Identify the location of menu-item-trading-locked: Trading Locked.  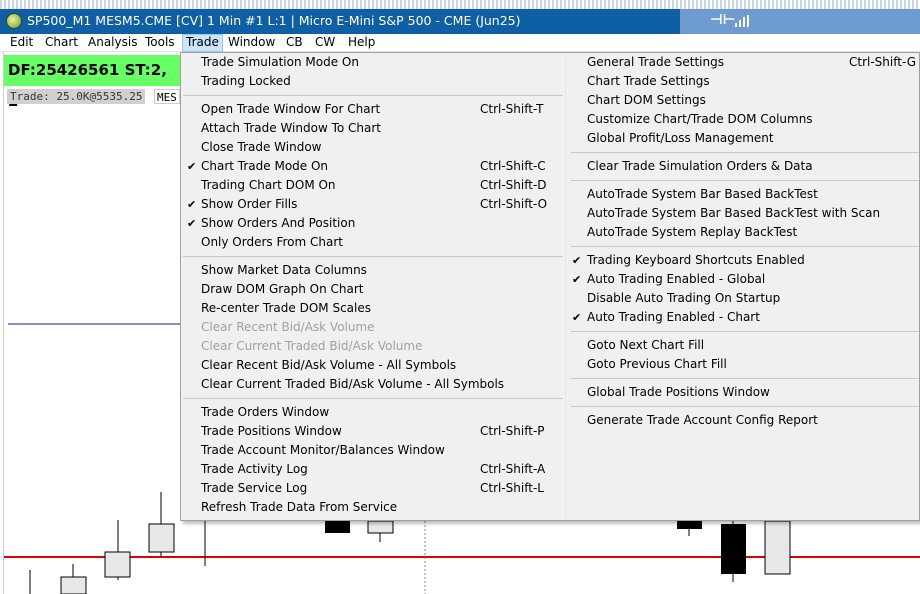
(373, 81).